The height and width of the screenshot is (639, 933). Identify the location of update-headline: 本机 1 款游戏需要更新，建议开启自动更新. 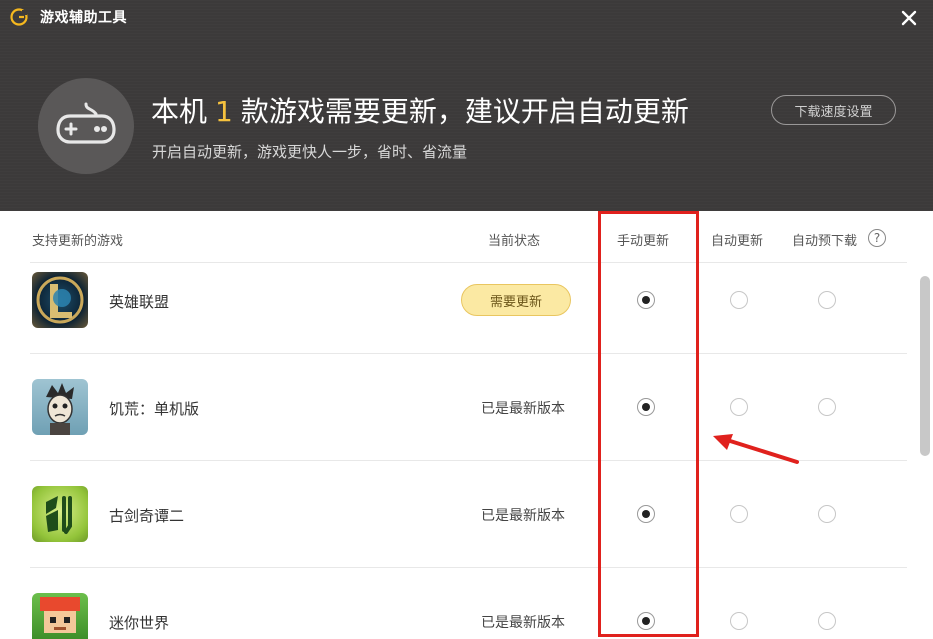
(420, 110).